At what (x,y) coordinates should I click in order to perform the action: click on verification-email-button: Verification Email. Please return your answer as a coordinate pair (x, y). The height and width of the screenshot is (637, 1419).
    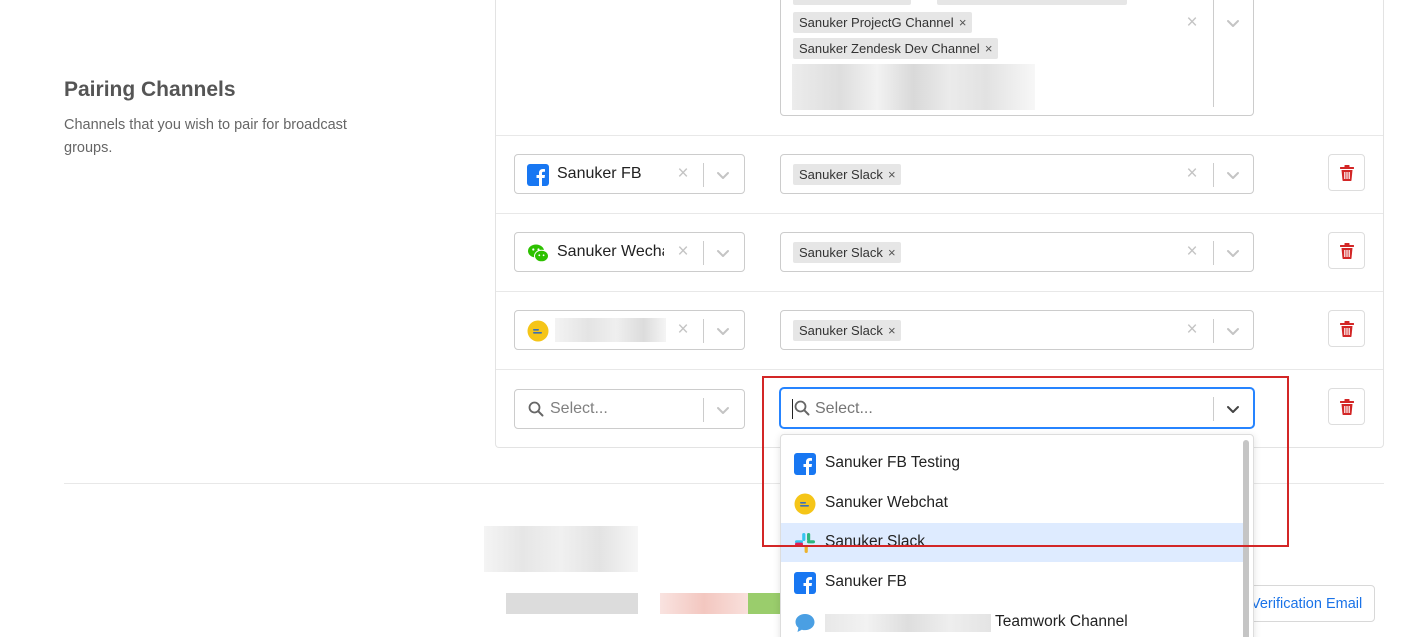
    Looking at the image, I should click on (1305, 603).